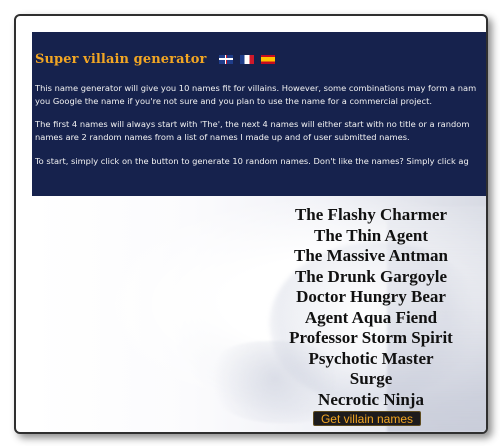 The width and height of the screenshot is (500, 446). What do you see at coordinates (226, 59) in the screenshot?
I see `united-kingdom-flag-icon` at bounding box center [226, 59].